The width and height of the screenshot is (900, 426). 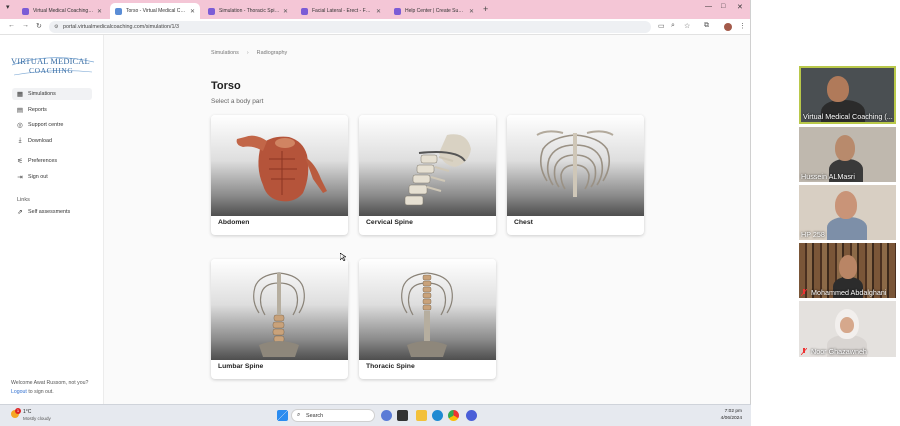 I want to click on edge-browser-icon, so click(x=437, y=415).